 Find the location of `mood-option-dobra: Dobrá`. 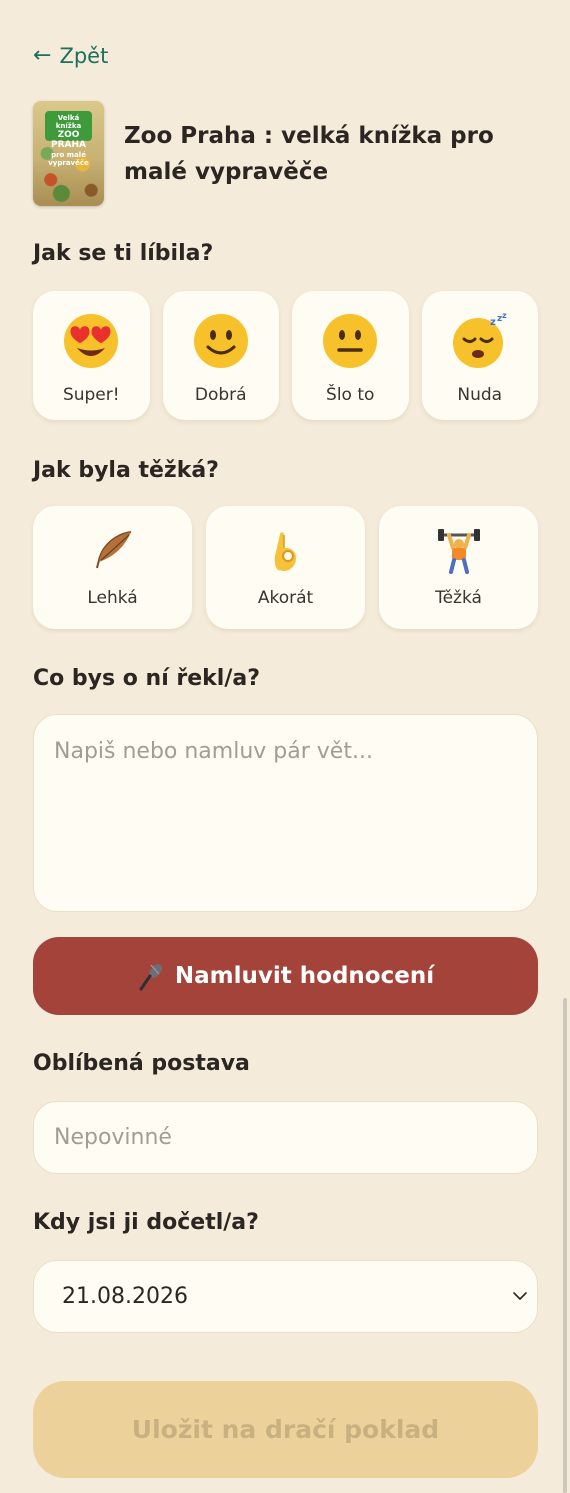

mood-option-dobra: Dobrá is located at coordinates (220, 355).